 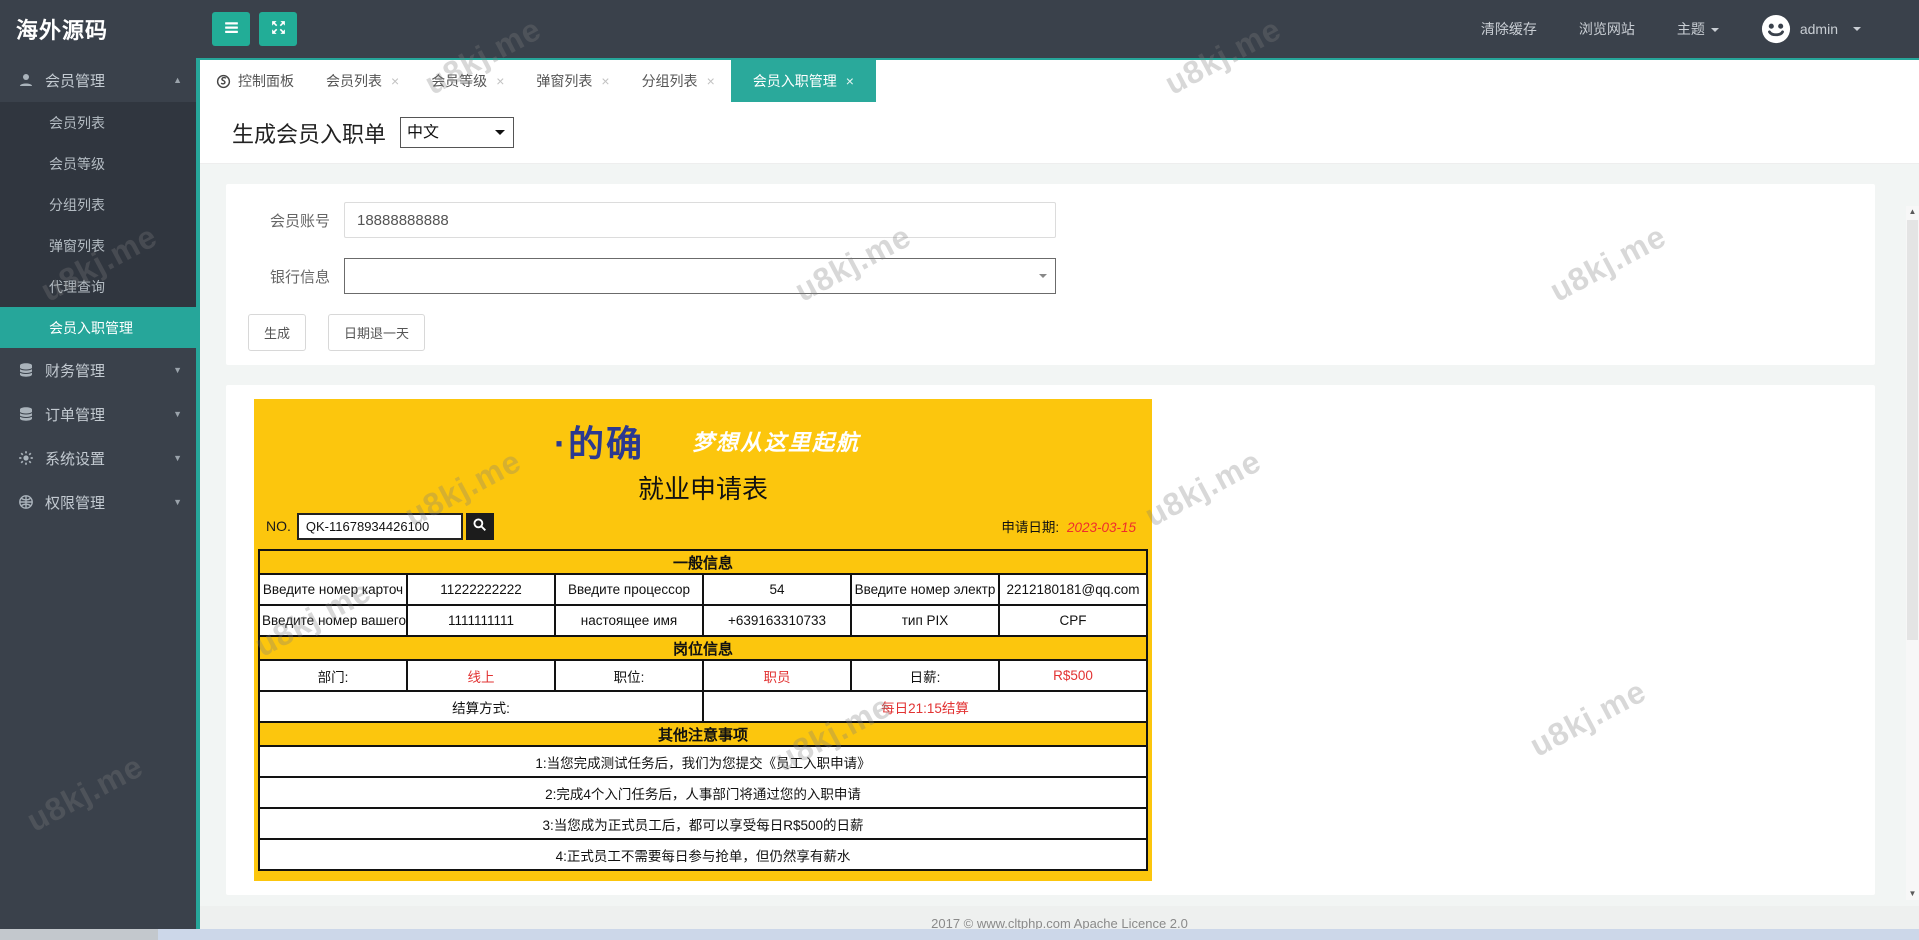 What do you see at coordinates (377, 332) in the screenshot?
I see `date-back-button: 日期退一天` at bounding box center [377, 332].